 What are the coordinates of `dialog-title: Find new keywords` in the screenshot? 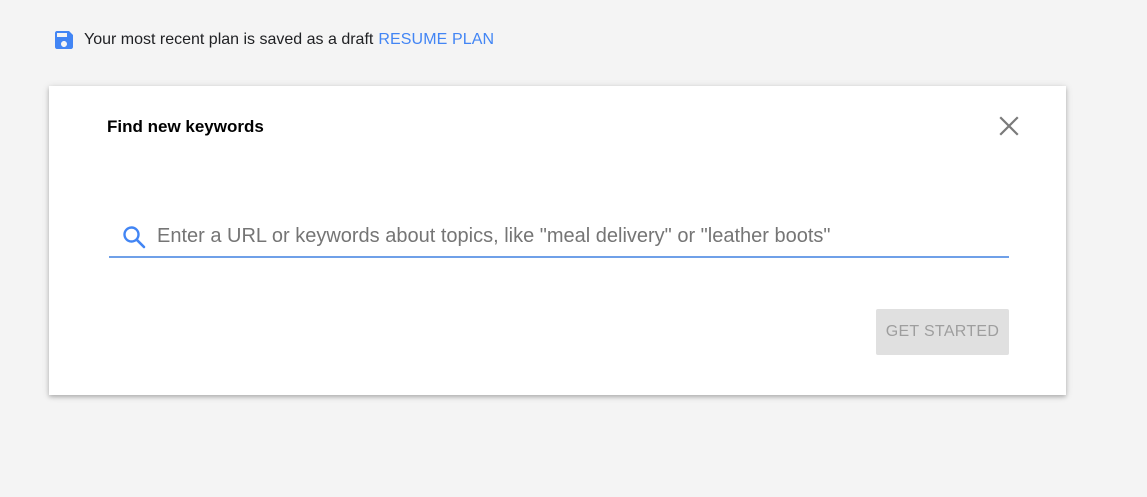 It's located at (185, 126).